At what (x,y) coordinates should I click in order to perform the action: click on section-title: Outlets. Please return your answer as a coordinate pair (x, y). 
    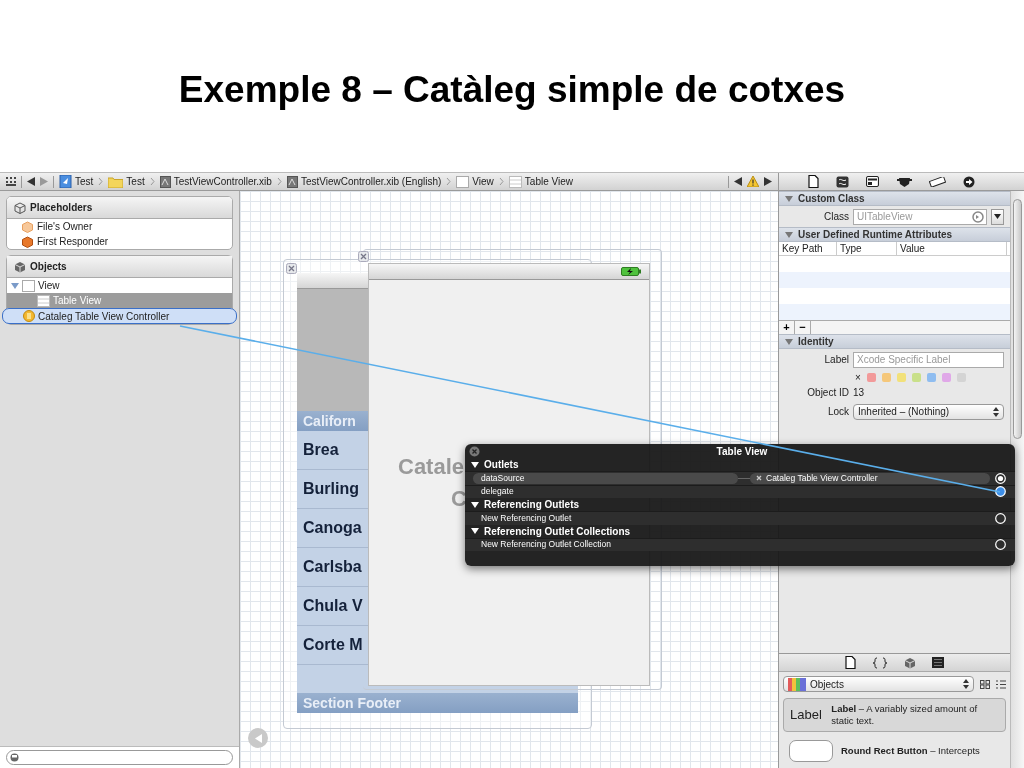
    Looking at the image, I should click on (501, 465).